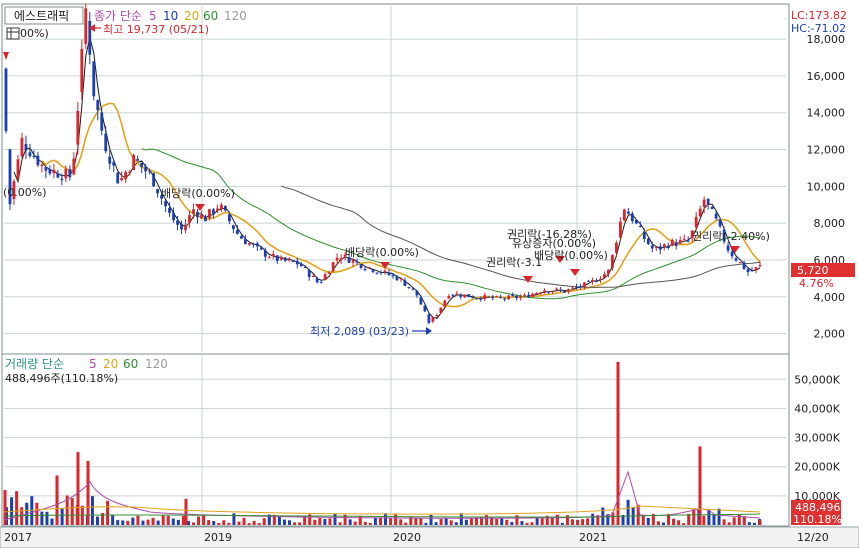 This screenshot has width=859, height=548. What do you see at coordinates (813, 537) in the screenshot?
I see `x-label-last: 12/20` at bounding box center [813, 537].